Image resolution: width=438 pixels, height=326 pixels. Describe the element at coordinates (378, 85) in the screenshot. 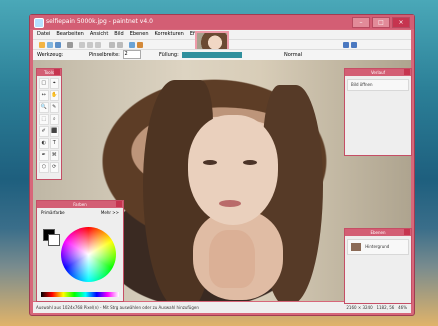

I see `history-item: Bild öffnen` at that location.